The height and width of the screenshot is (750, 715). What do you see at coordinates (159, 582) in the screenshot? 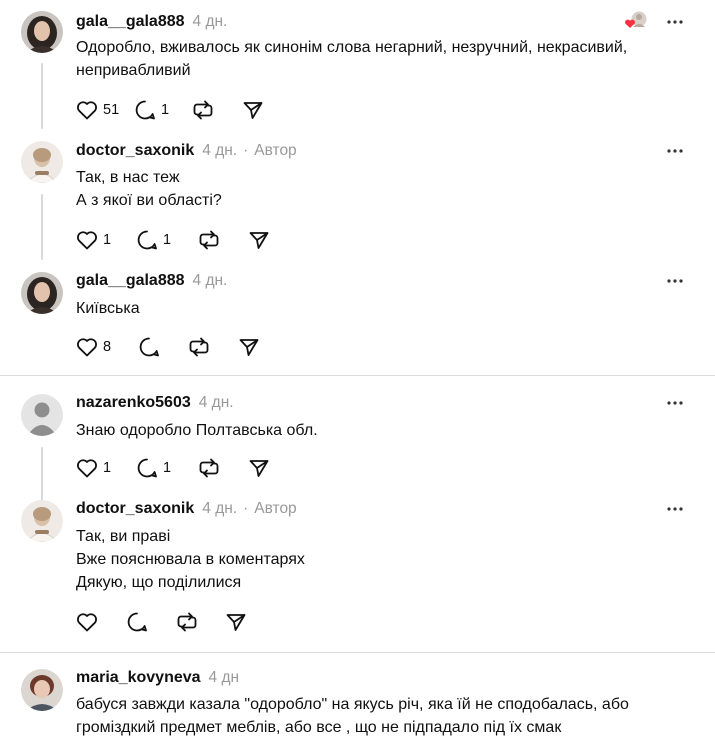
I see `post-text-line: Дякую, що поділилися` at bounding box center [159, 582].